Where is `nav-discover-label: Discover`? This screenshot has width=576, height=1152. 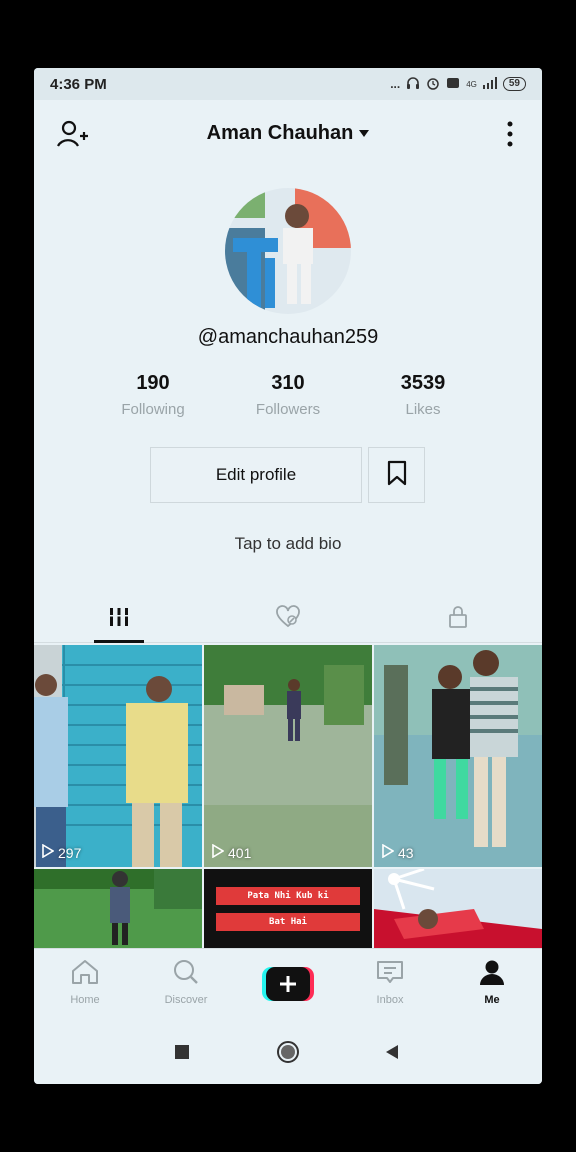
nav-discover-label: Discover is located at coordinates (186, 1000).